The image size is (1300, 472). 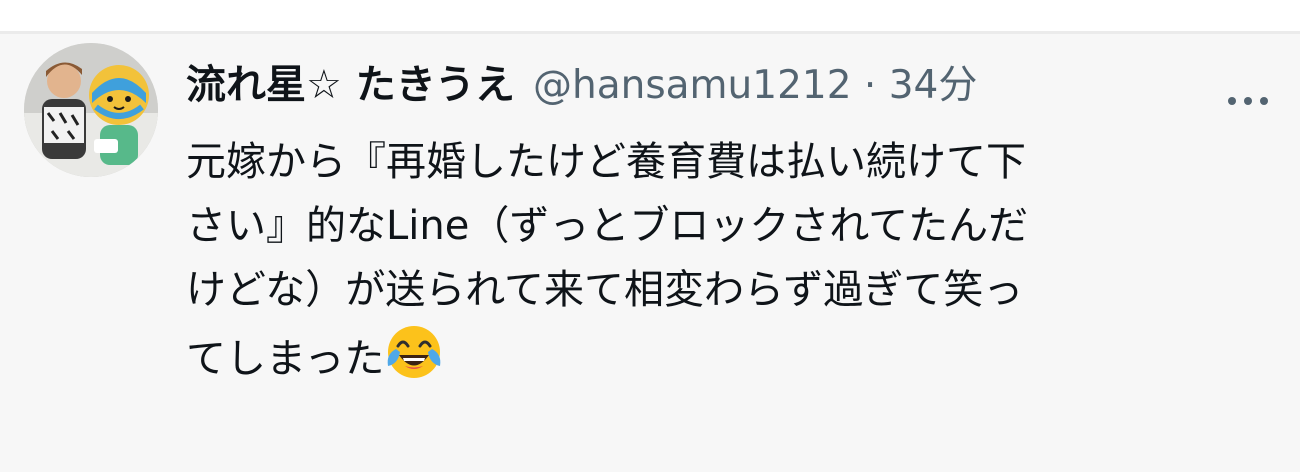 I want to click on more-options-button, so click(x=1248, y=101).